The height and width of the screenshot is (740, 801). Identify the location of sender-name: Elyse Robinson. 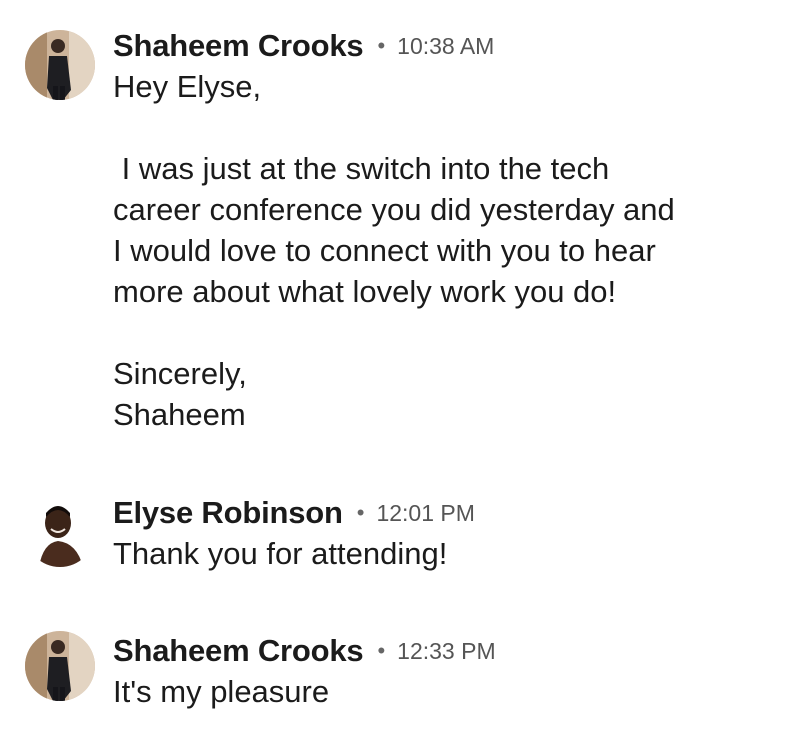
(228, 513).